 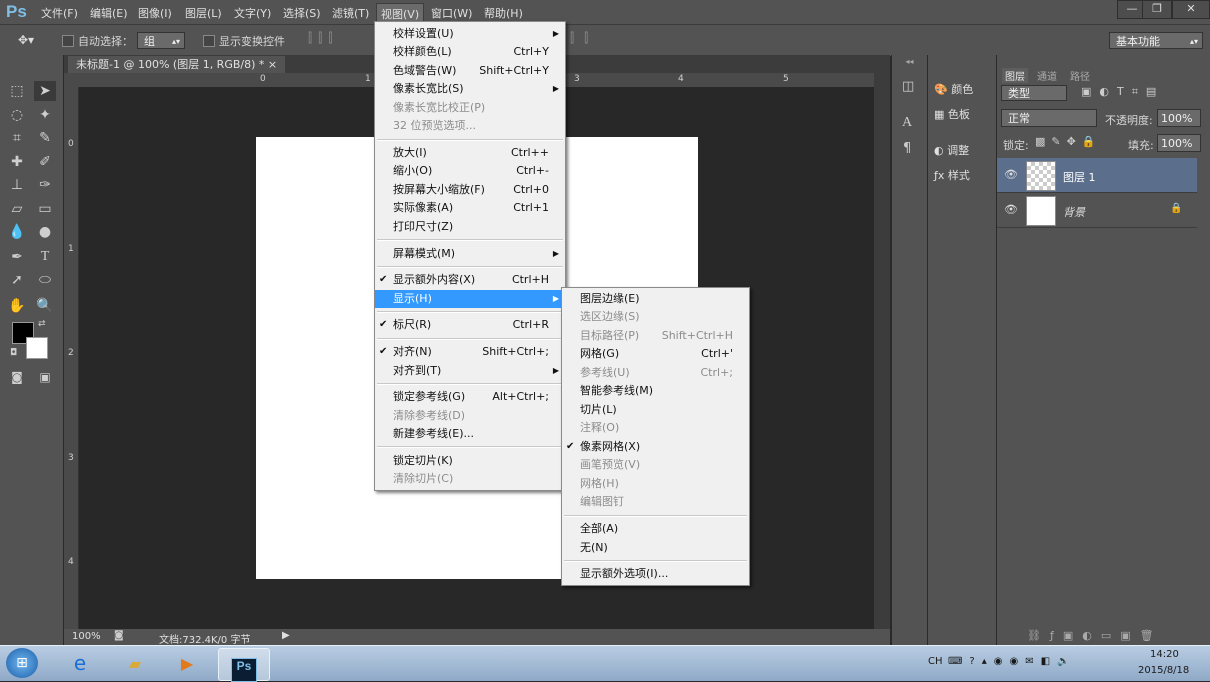 What do you see at coordinates (37, 348) in the screenshot?
I see `background-color-swatch` at bounding box center [37, 348].